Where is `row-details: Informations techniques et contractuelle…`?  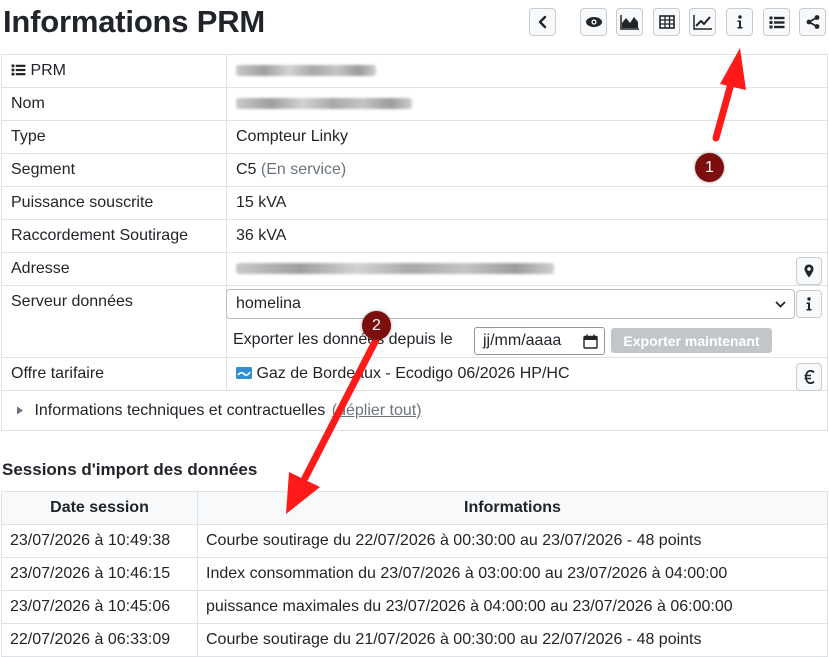
row-details: Informations techniques et contractuelle… is located at coordinates (414, 410).